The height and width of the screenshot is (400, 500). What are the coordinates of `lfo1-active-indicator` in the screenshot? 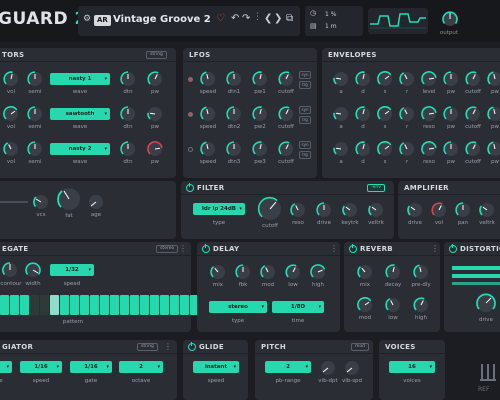 It's located at (190, 79).